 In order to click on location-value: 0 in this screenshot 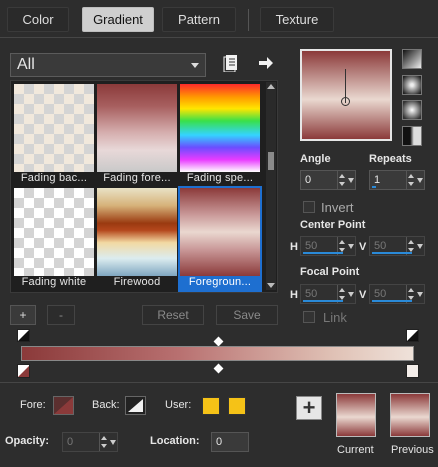, I will do `click(219, 442)`.